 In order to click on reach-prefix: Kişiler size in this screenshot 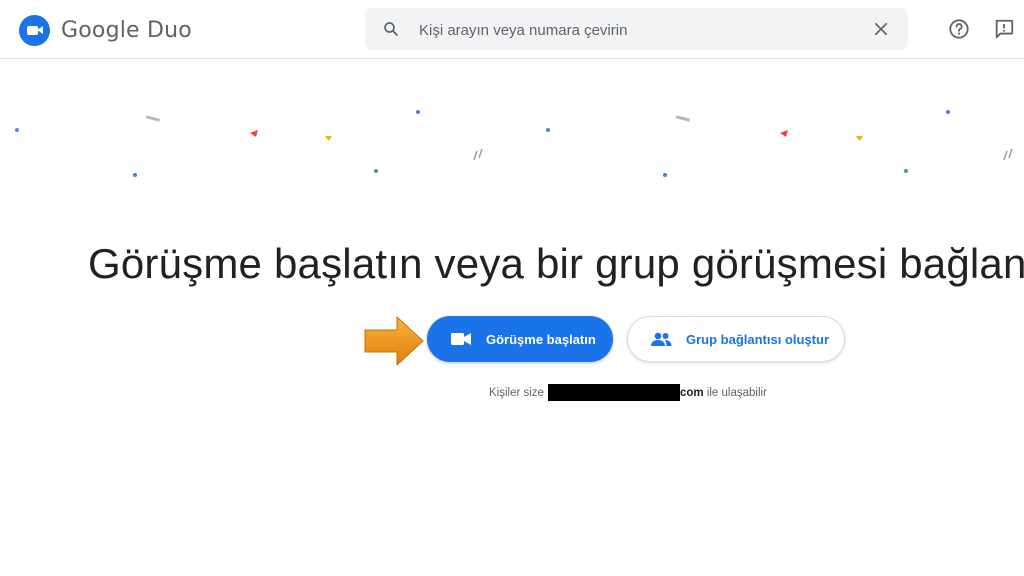, I will do `click(516, 392)`.